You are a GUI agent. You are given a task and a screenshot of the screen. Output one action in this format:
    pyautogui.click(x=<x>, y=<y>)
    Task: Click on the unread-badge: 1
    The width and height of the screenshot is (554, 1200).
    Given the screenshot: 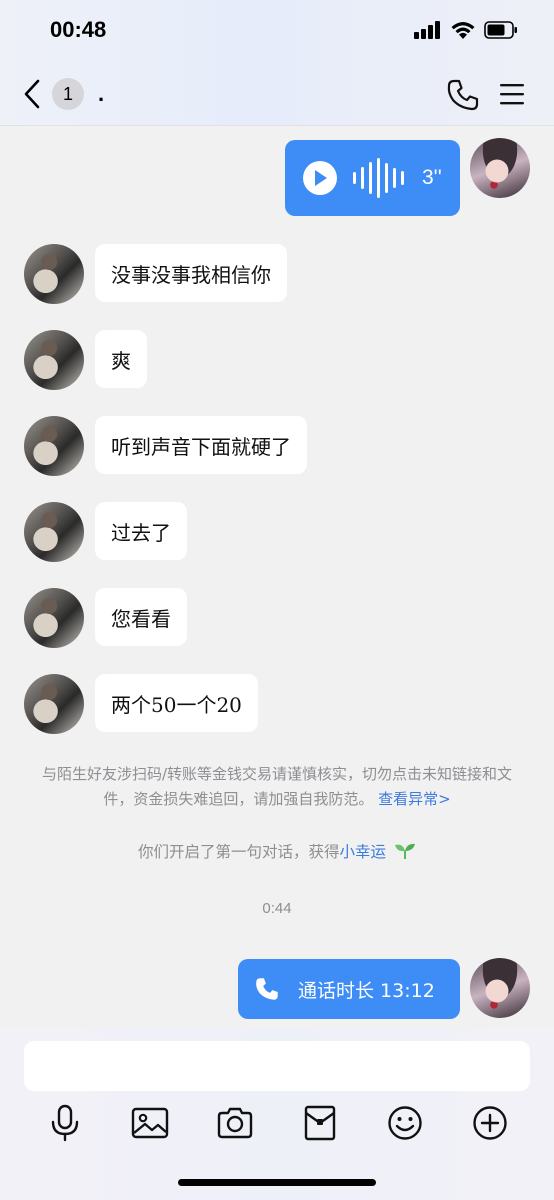 What is the action you would take?
    pyautogui.click(x=68, y=94)
    